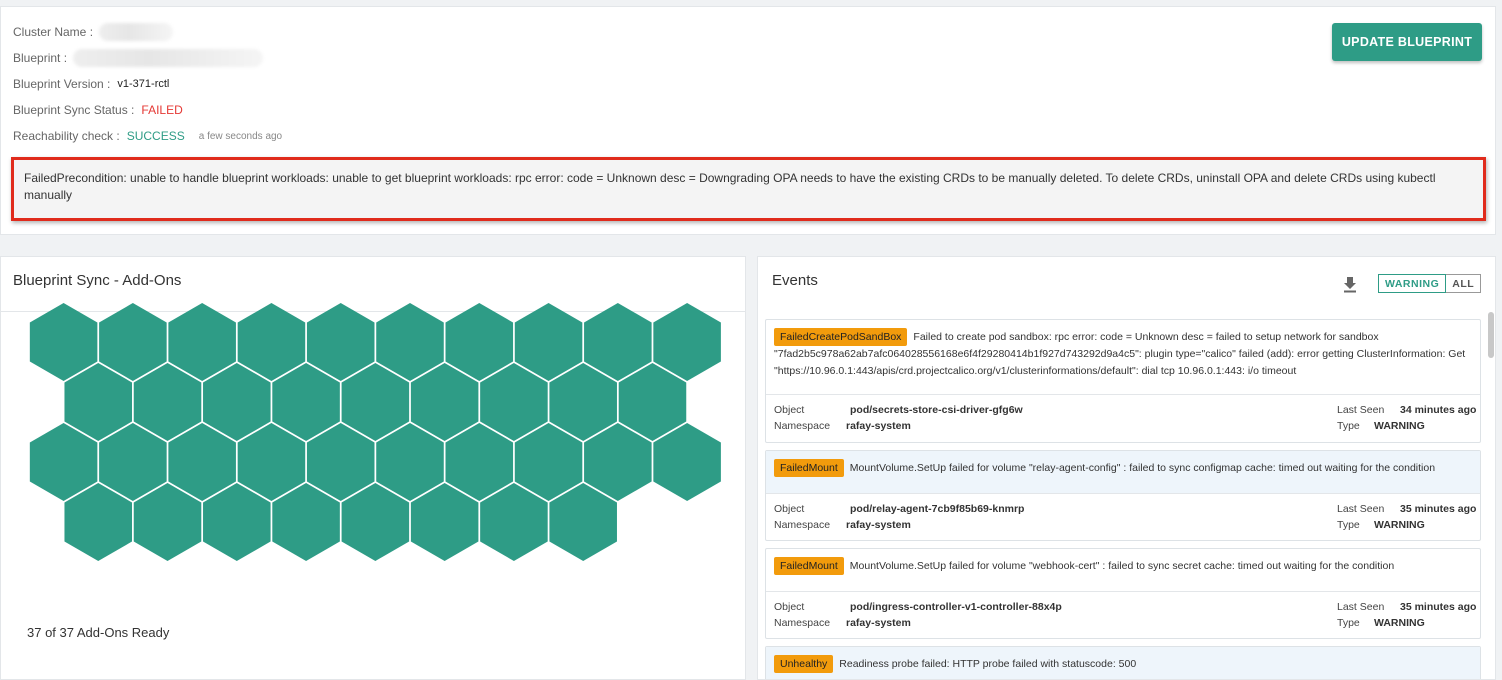  What do you see at coordinates (936, 410) in the screenshot?
I see `event-object-value: pod/secrets-store-csi-driver-gfg6w` at bounding box center [936, 410].